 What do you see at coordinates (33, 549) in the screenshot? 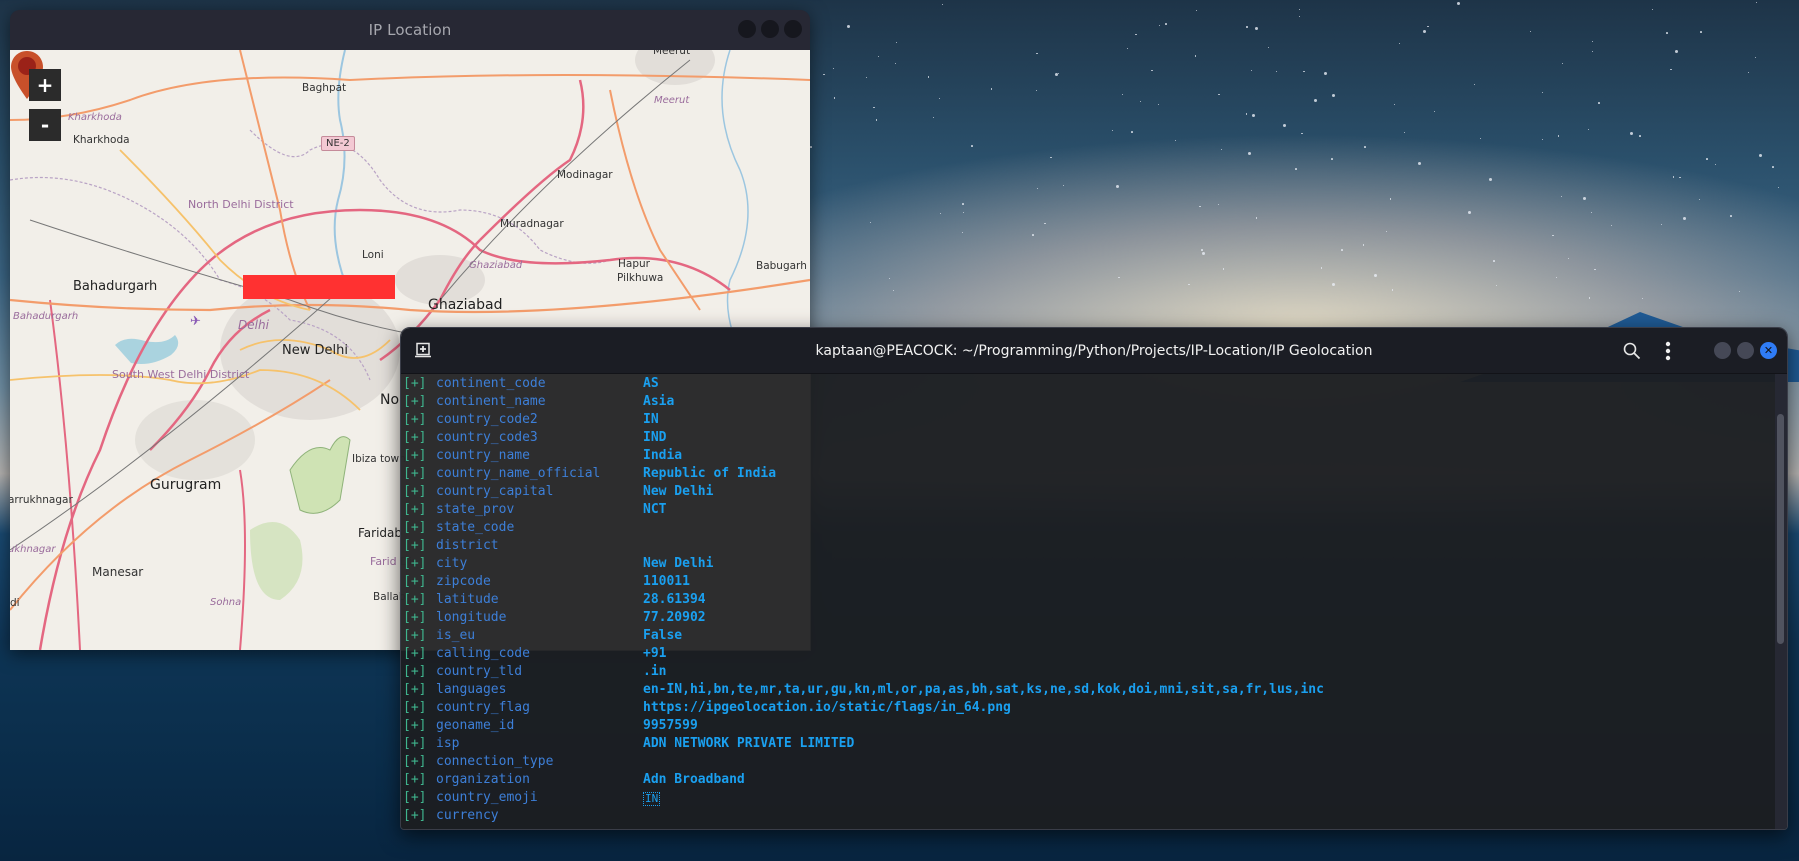
I see `map-label-farrukhnagar-italic: ukhnagar` at bounding box center [33, 549].